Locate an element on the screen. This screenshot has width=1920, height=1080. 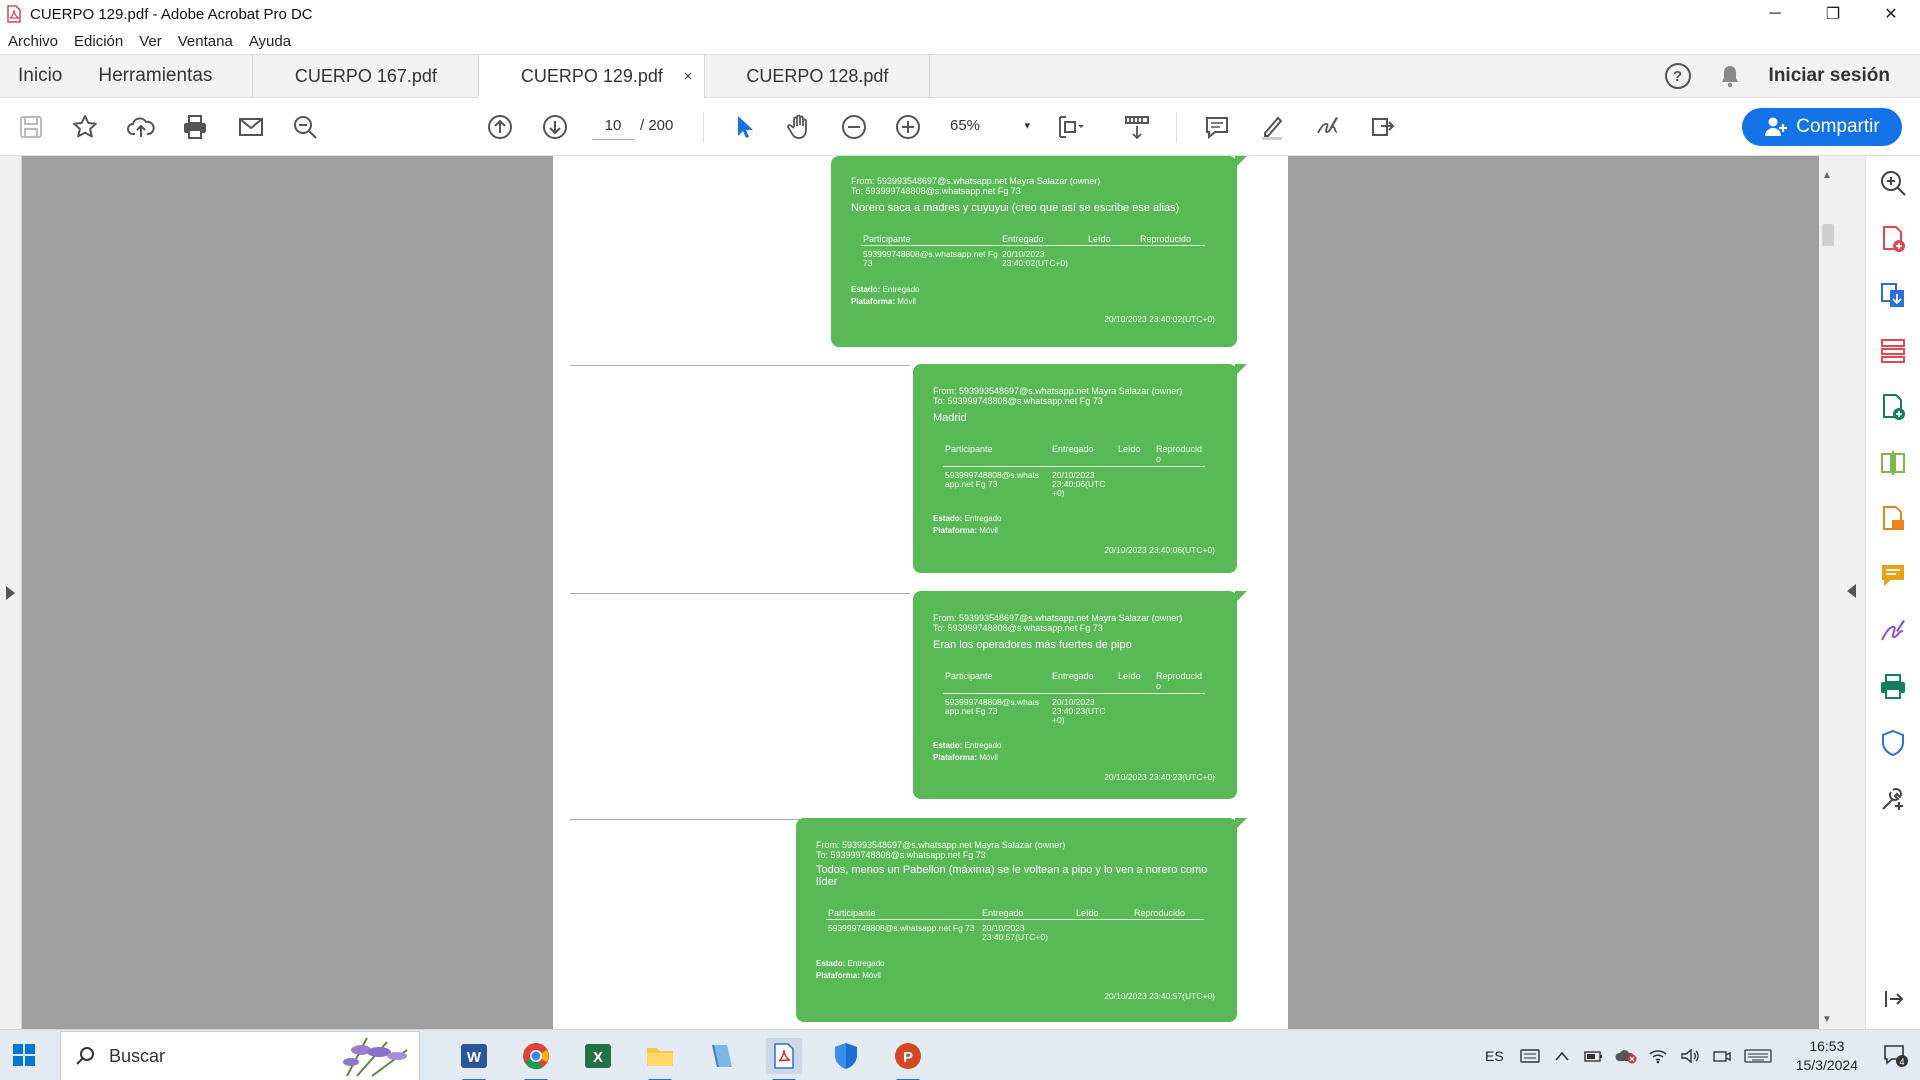
wifi-icon is located at coordinates (1658, 1056).